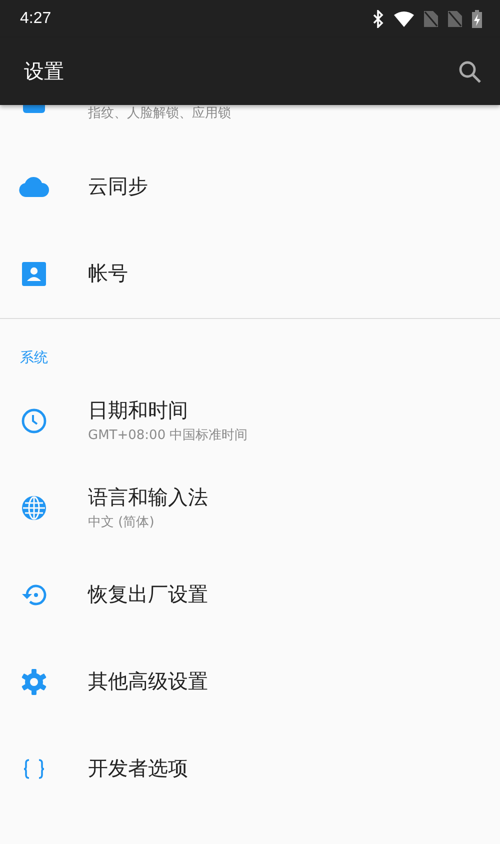 The image size is (500, 844). What do you see at coordinates (148, 594) in the screenshot?
I see `setting-title: 恢复出厂设置` at bounding box center [148, 594].